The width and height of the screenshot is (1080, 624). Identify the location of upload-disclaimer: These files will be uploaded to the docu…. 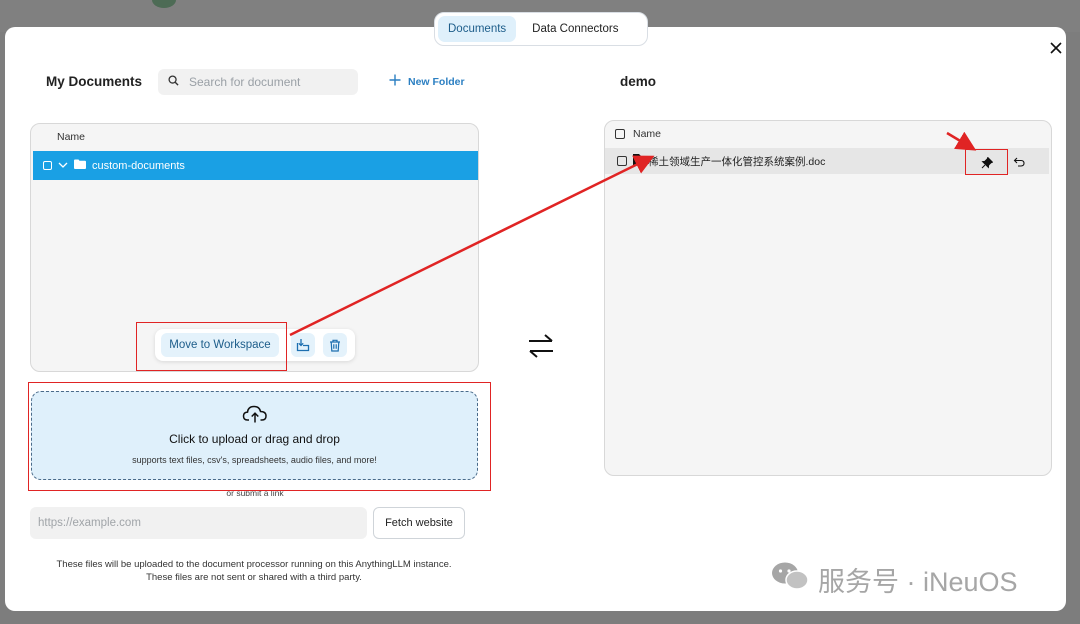
(254, 571).